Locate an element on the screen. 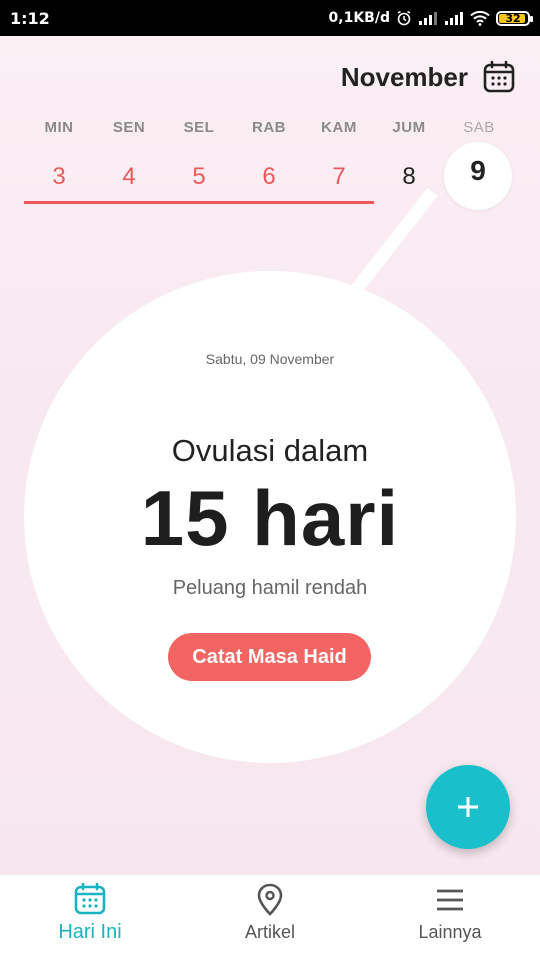  plus-icon is located at coordinates (468, 807).